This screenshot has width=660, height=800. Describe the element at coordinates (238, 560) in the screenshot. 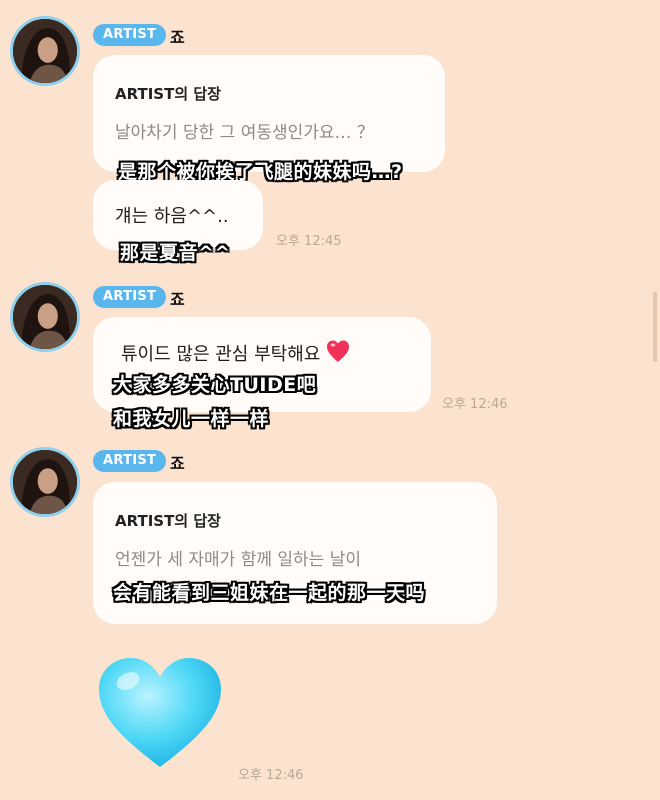

I see `reply-quote: 언젠가 세 자매가 함께 일하는 날이` at that location.